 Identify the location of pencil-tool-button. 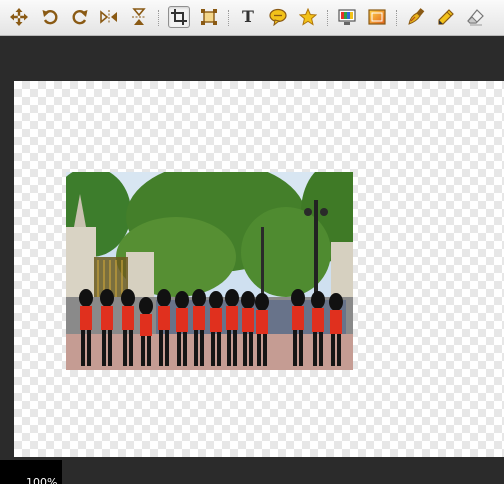
(446, 17).